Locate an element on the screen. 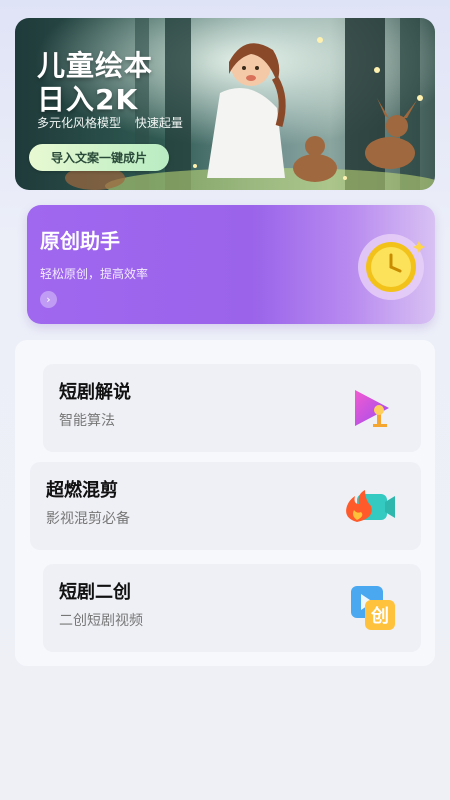 The height and width of the screenshot is (800, 450). tool-subtitle: 智能算法 is located at coordinates (87, 421).